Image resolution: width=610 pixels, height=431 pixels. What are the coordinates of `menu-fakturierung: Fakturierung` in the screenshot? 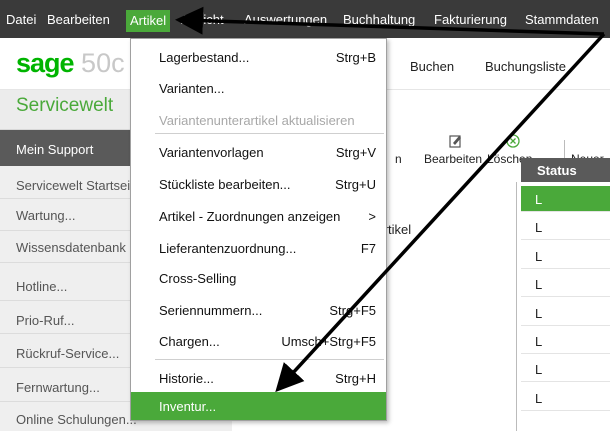 It's located at (470, 19).